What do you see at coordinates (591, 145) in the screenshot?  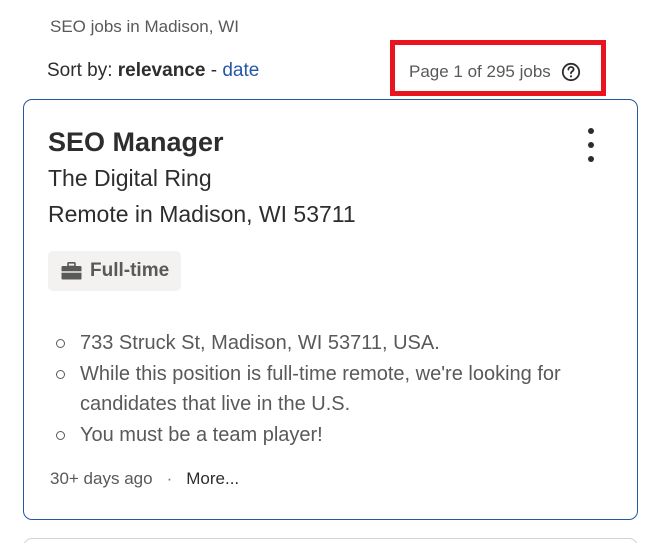 I see `more-vertical-icon` at bounding box center [591, 145].